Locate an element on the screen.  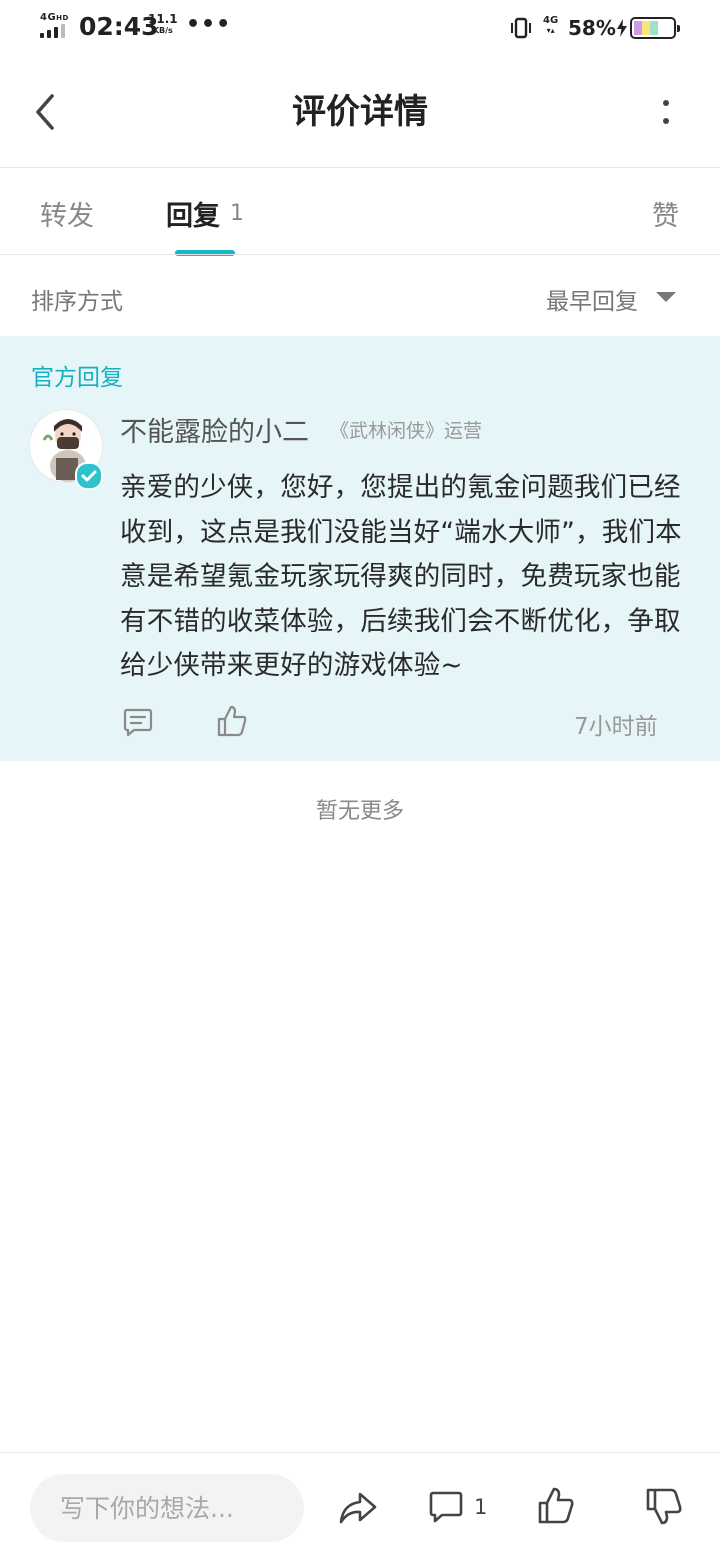
page-title: 评价详情 is located at coordinates (360, 112).